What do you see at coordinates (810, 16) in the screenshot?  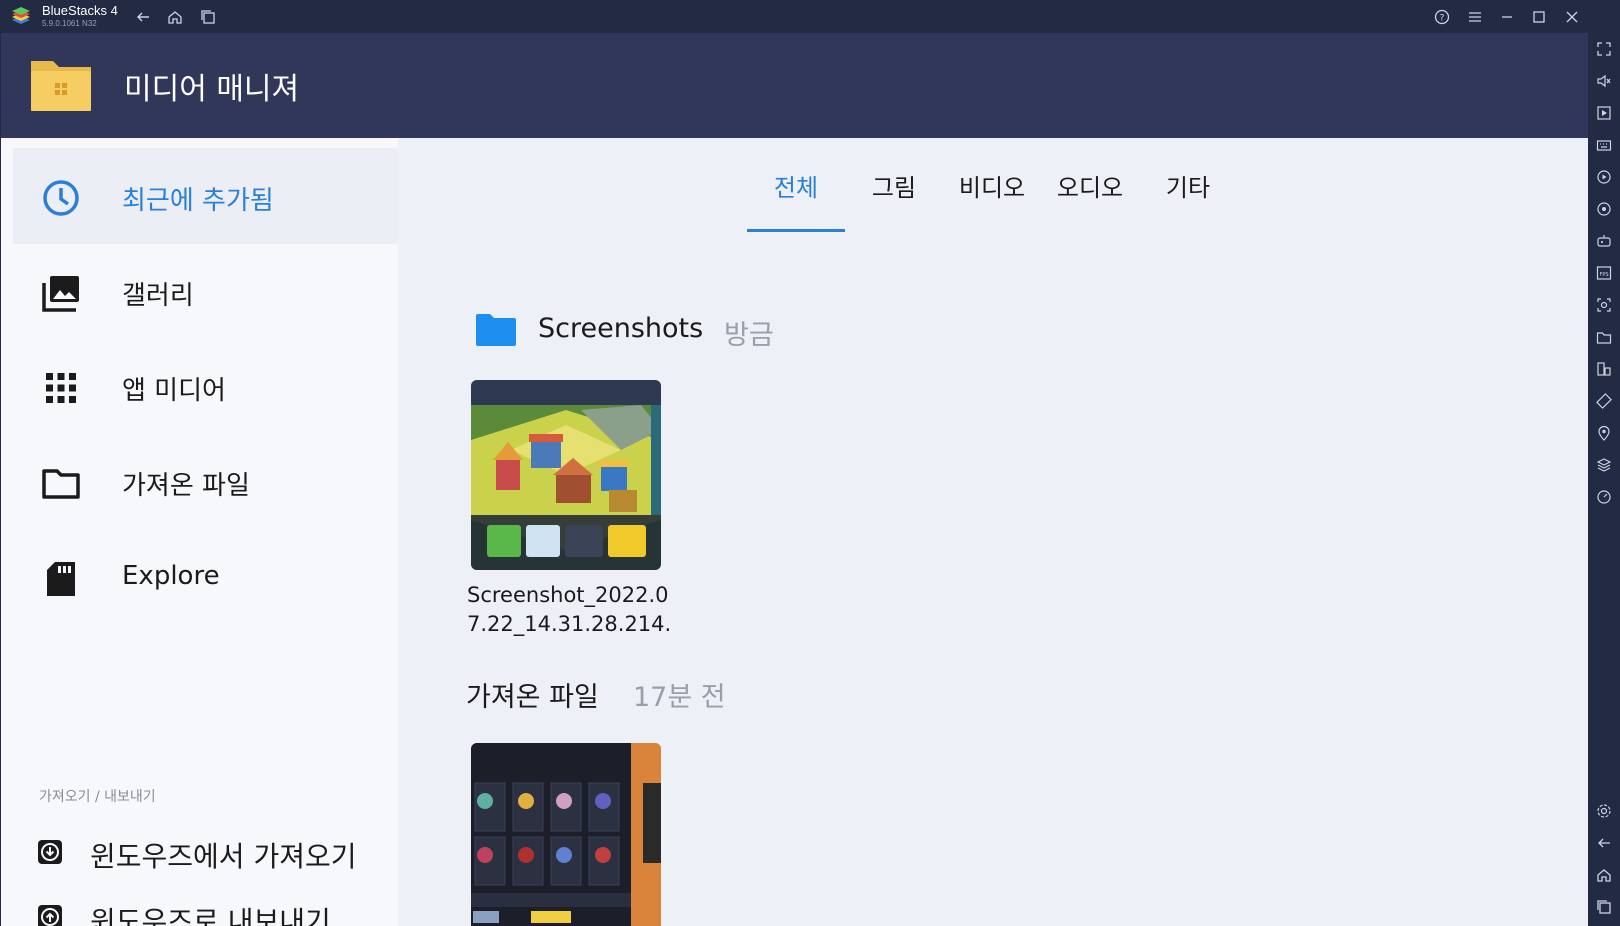 I see `title-bar: BlueStacks 4 5.9.0.1061 N32 ?` at bounding box center [810, 16].